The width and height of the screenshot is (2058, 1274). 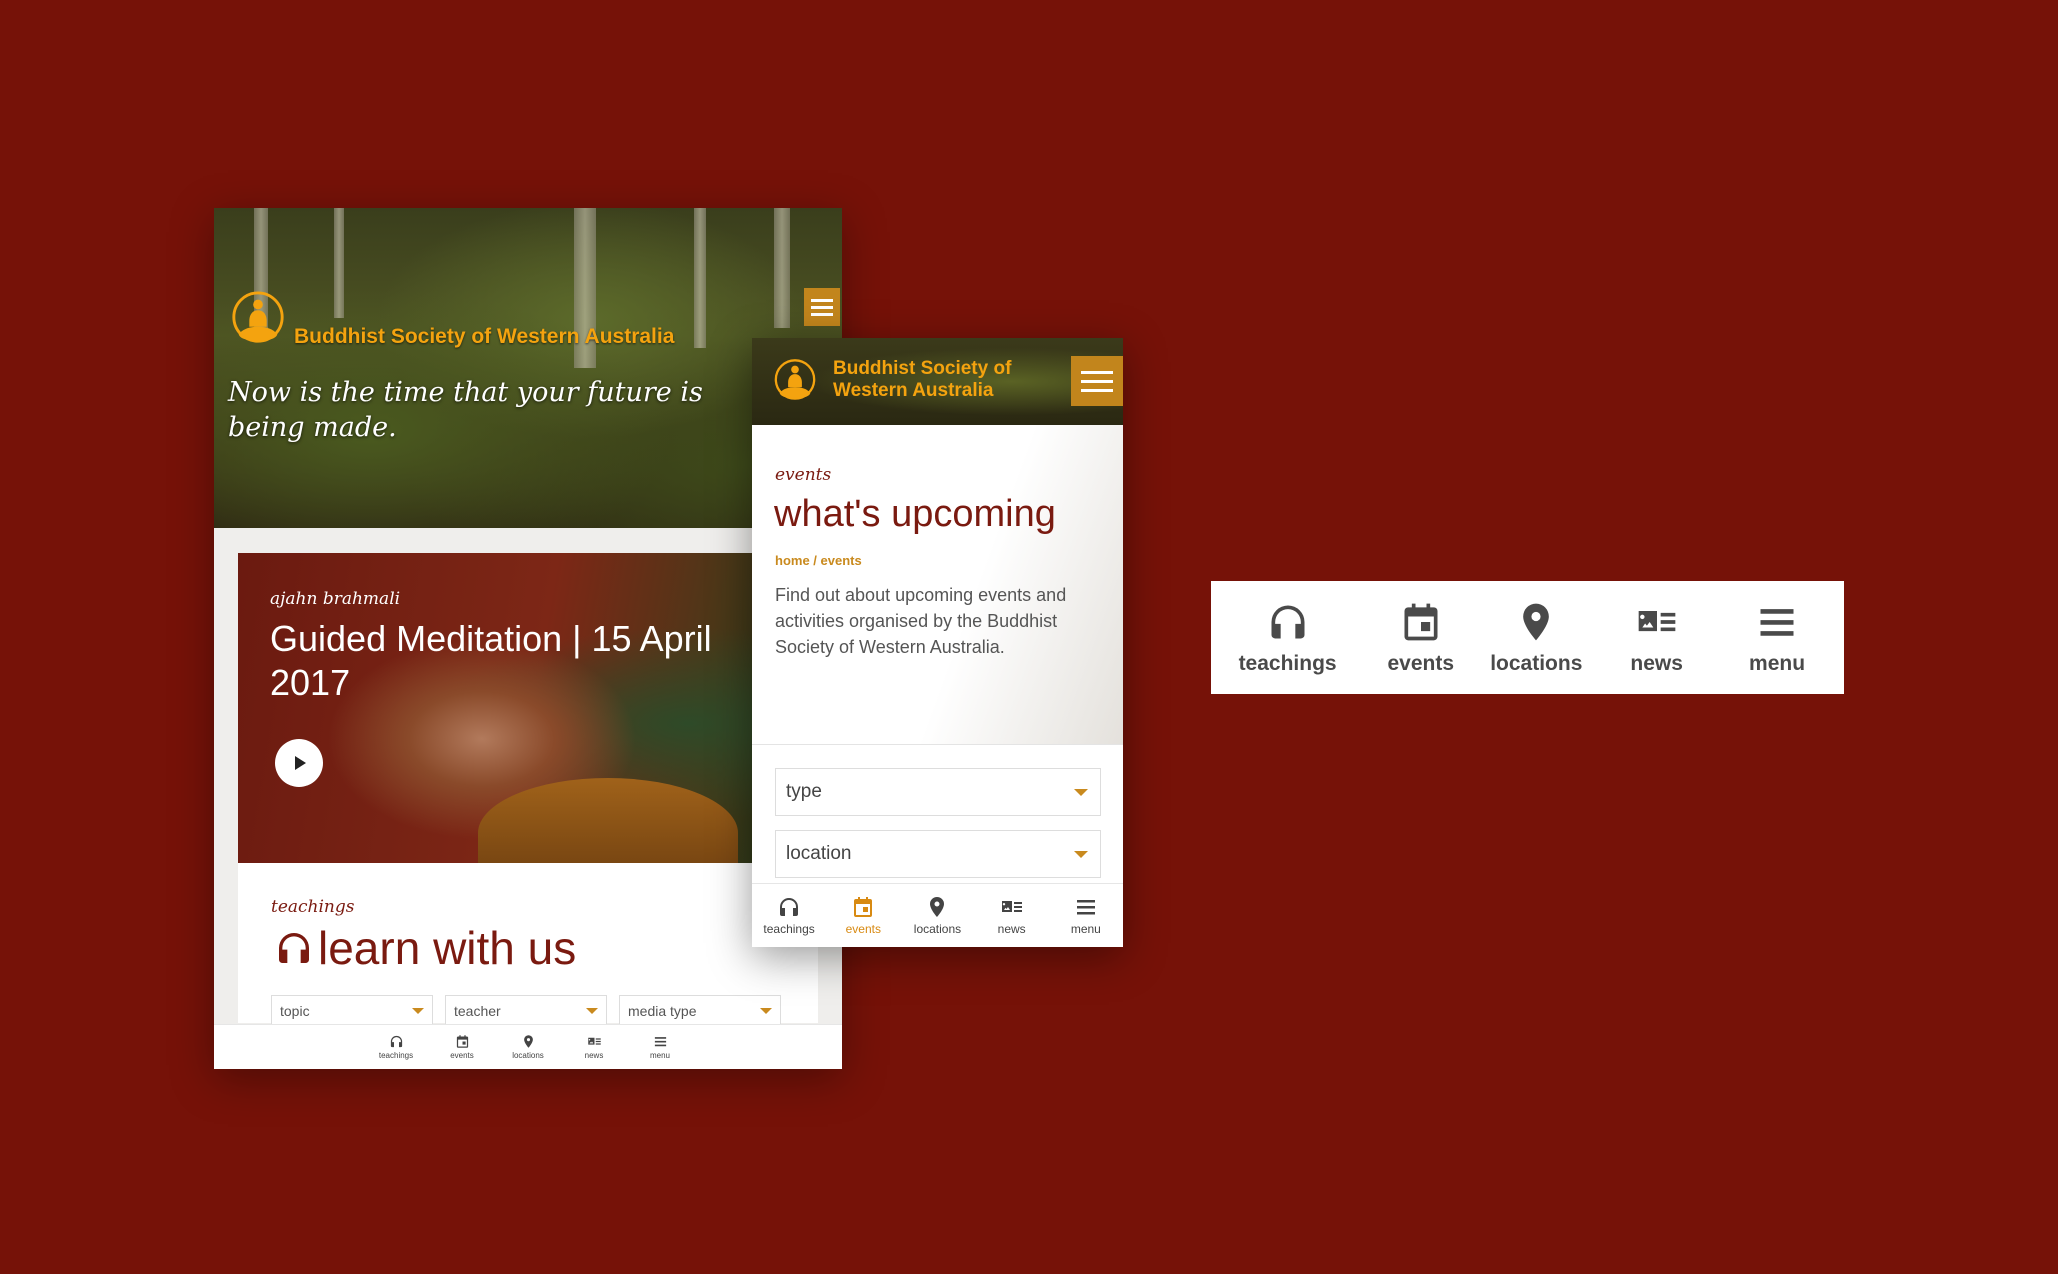 I want to click on type-select: type, so click(x=938, y=792).